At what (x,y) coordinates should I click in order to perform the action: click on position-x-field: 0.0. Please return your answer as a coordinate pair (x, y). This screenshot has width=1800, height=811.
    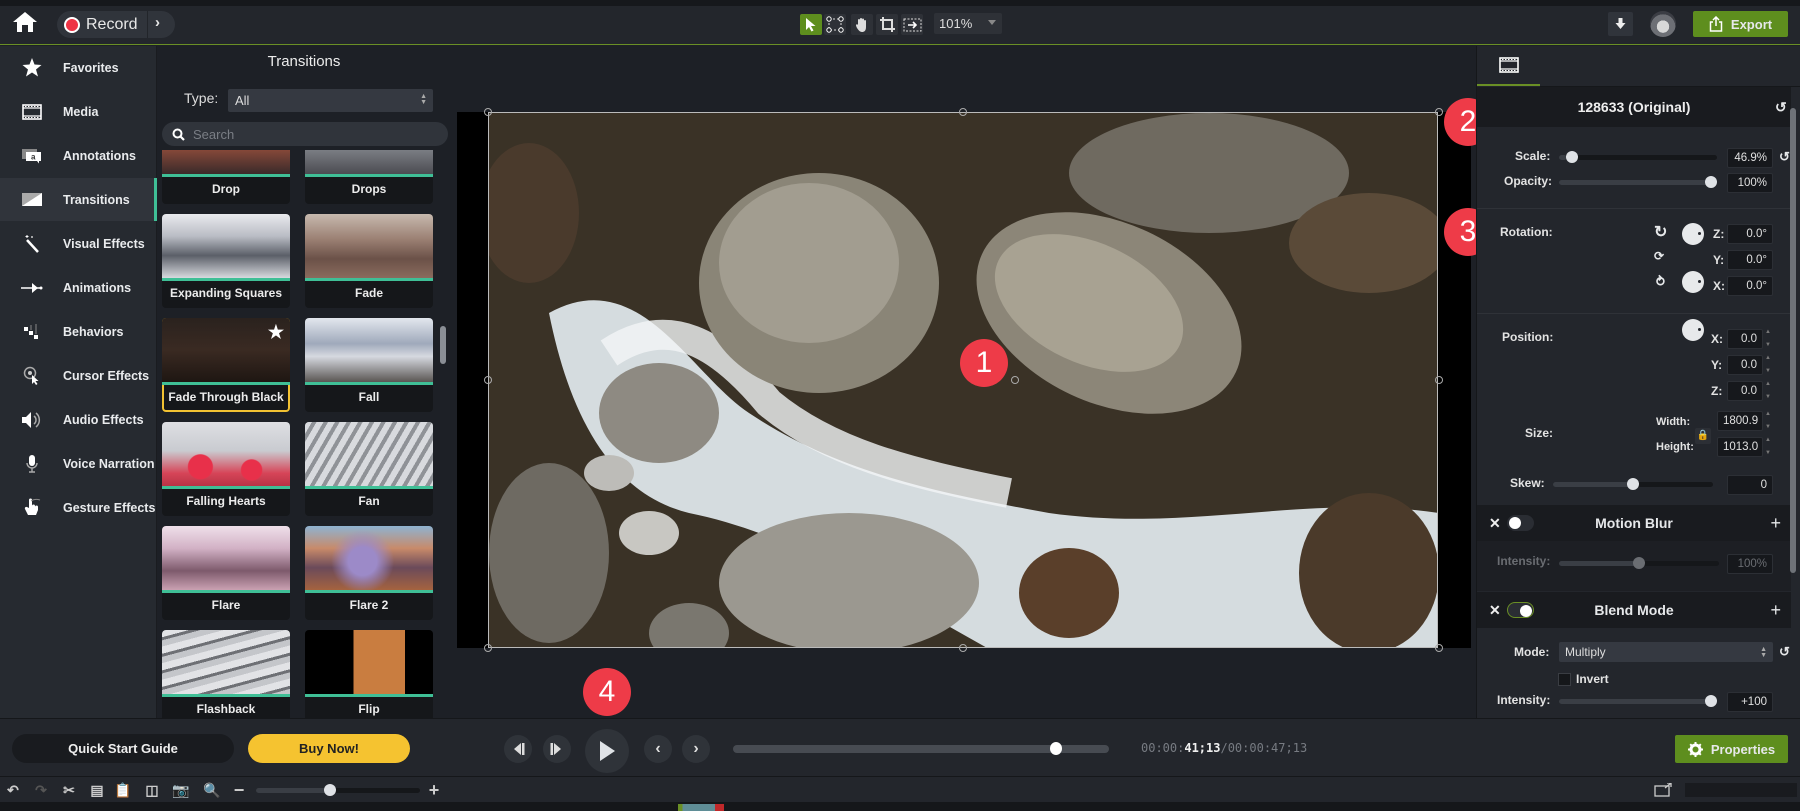
    Looking at the image, I should click on (1745, 339).